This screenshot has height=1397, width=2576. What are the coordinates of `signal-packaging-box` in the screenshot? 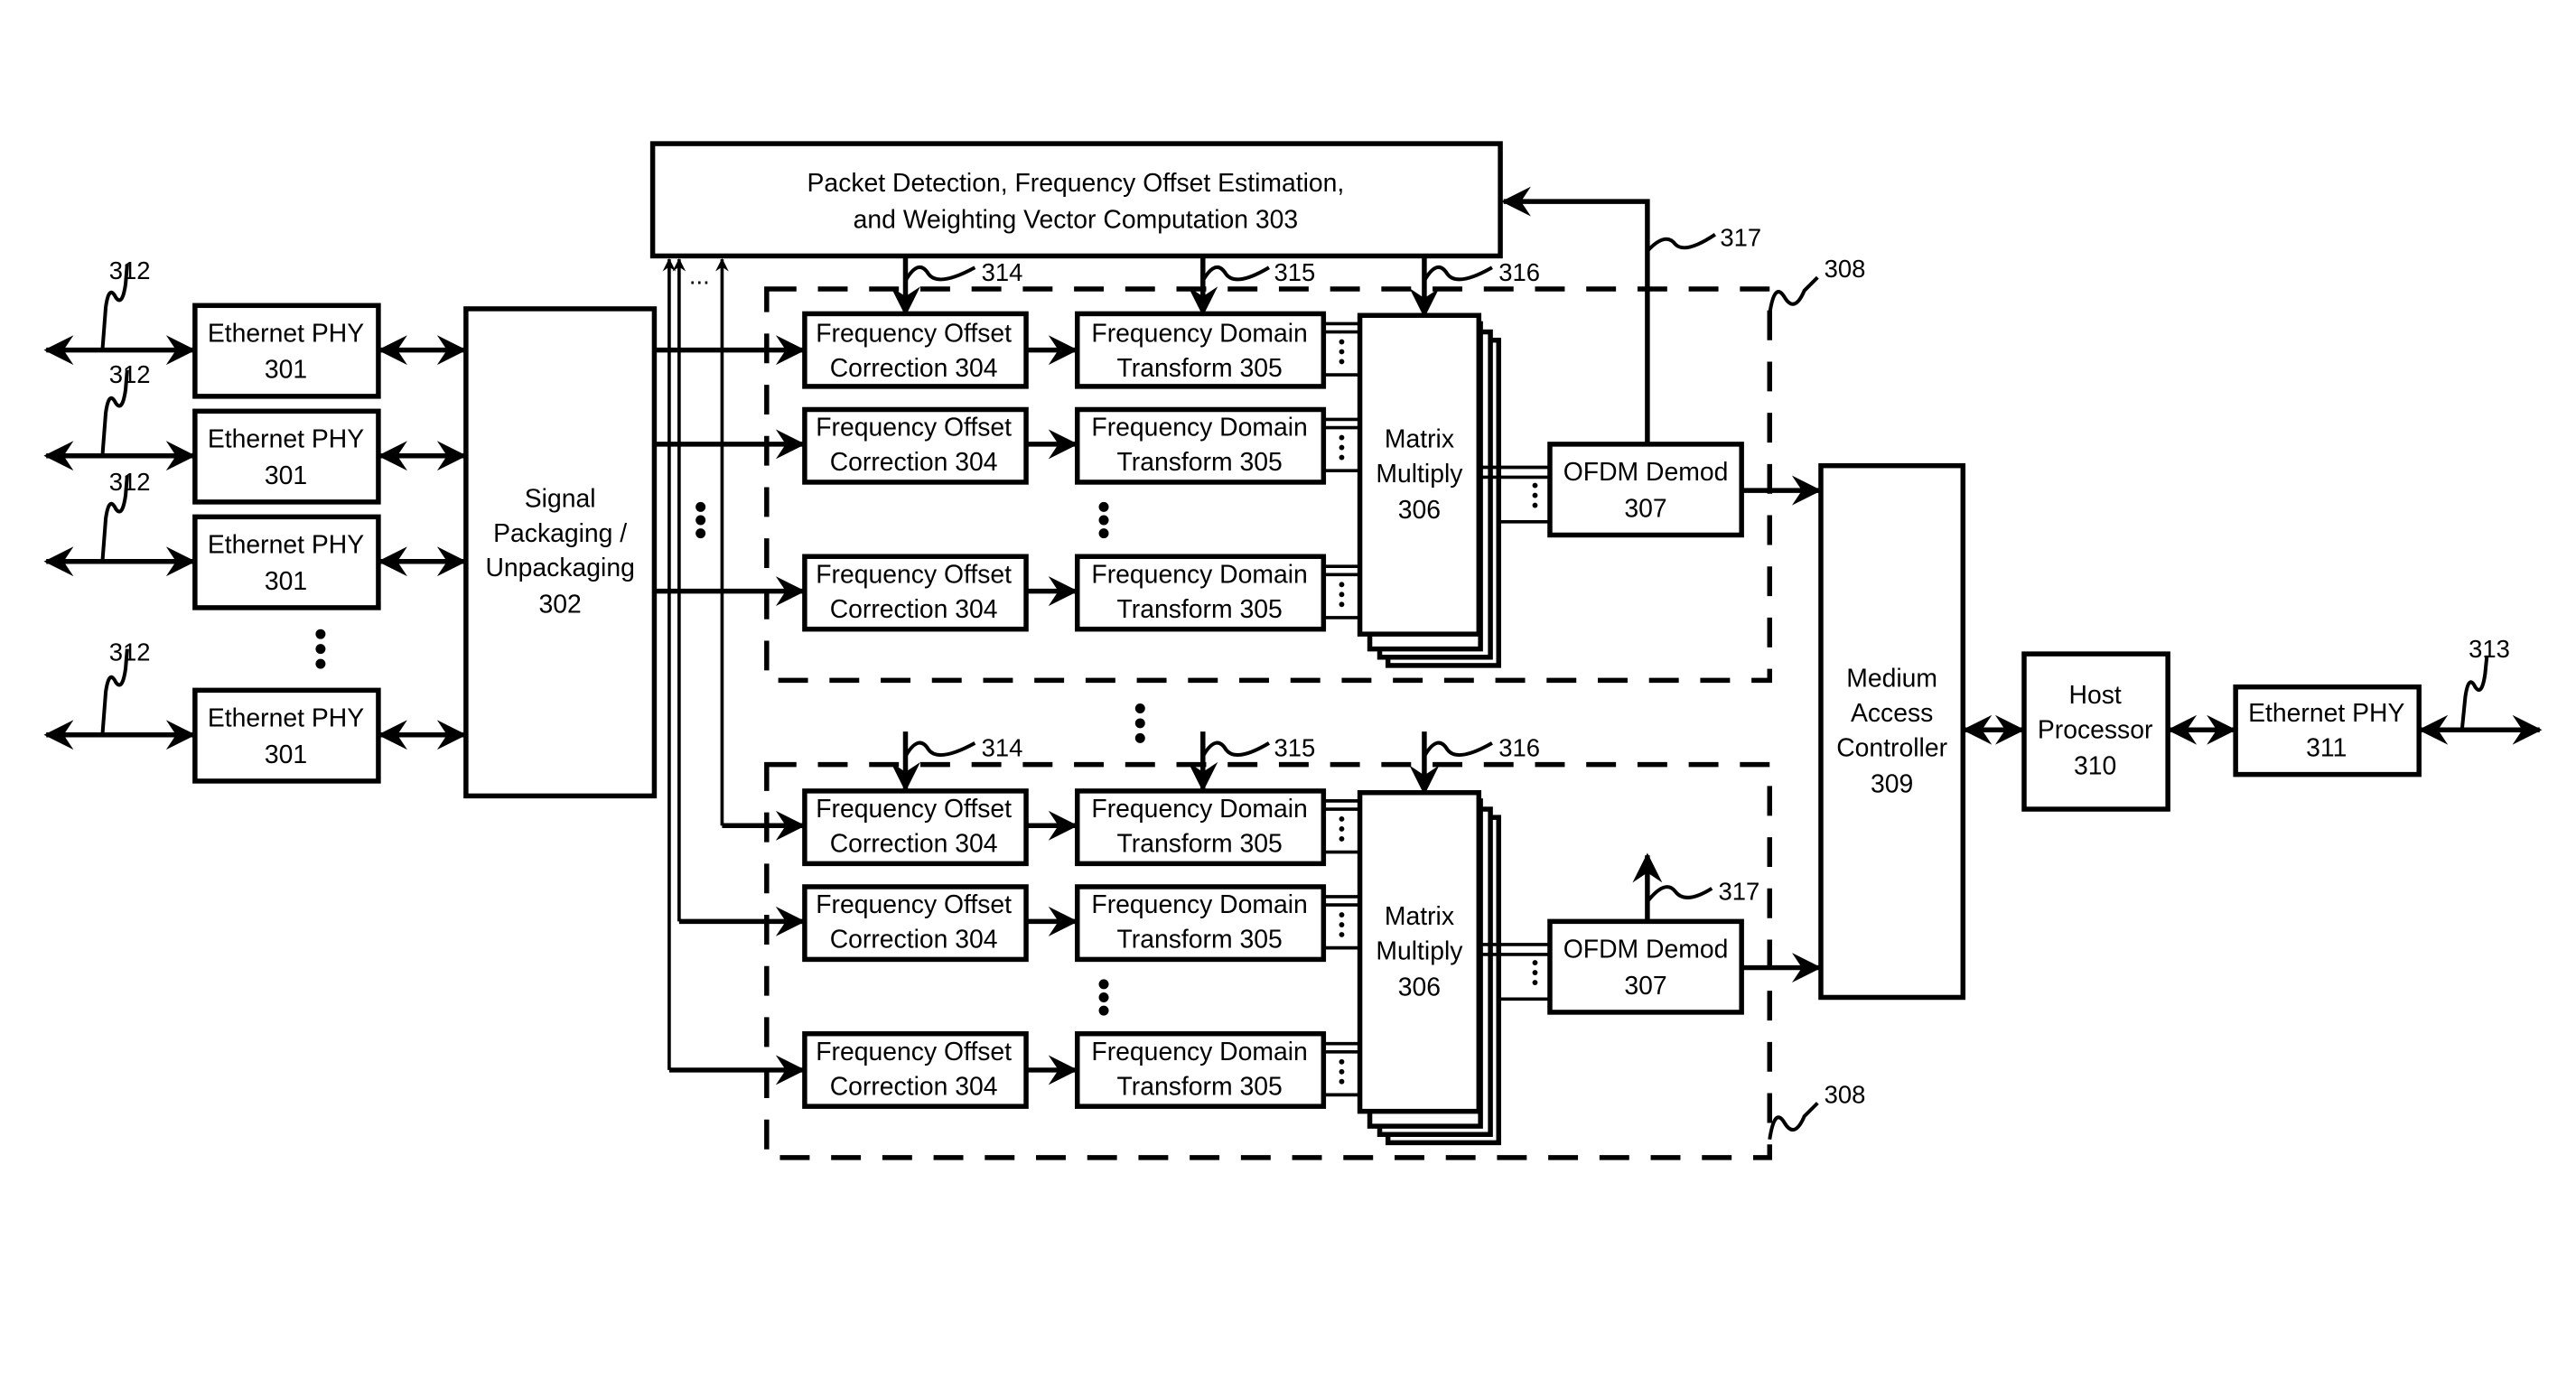 It's located at (560, 552).